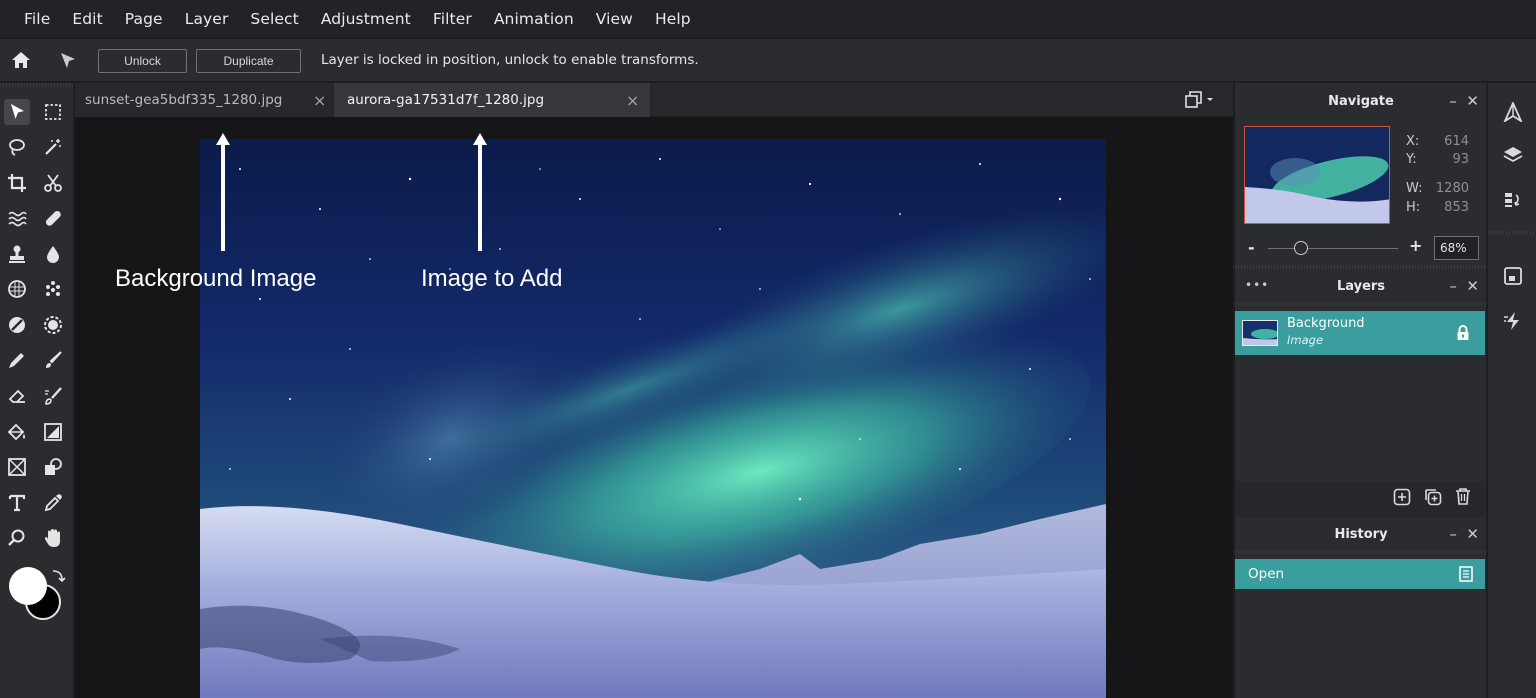  I want to click on liquify-icon, so click(17, 218).